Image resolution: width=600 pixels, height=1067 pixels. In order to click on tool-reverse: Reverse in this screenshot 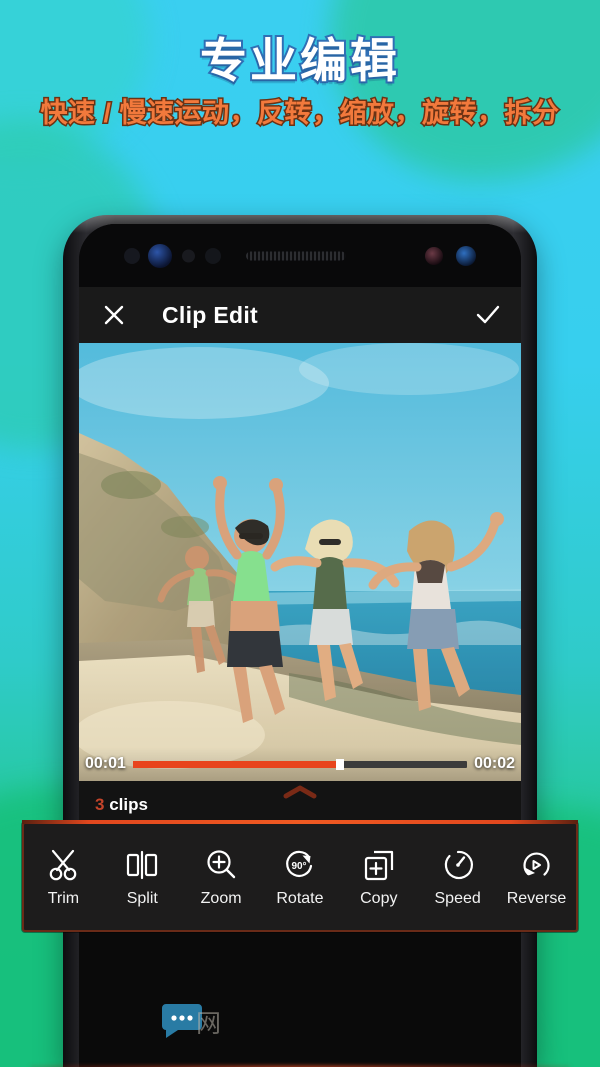, I will do `click(536, 877)`.